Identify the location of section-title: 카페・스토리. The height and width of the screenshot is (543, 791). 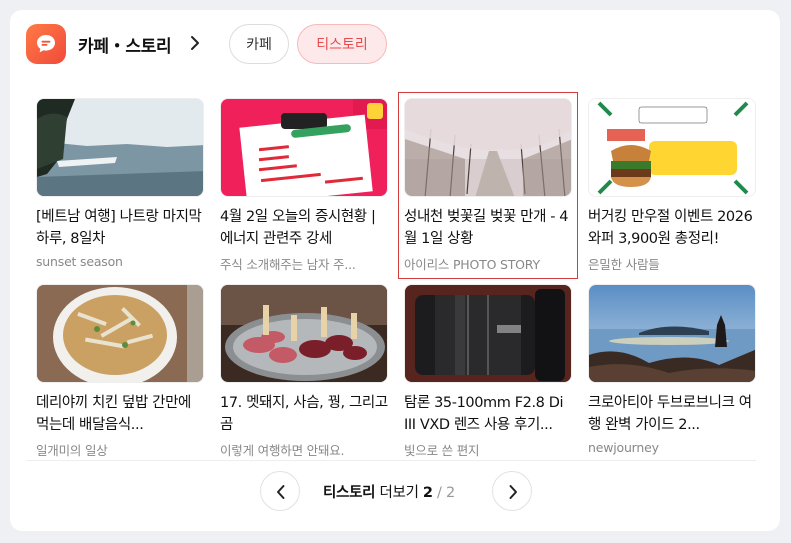
(125, 44).